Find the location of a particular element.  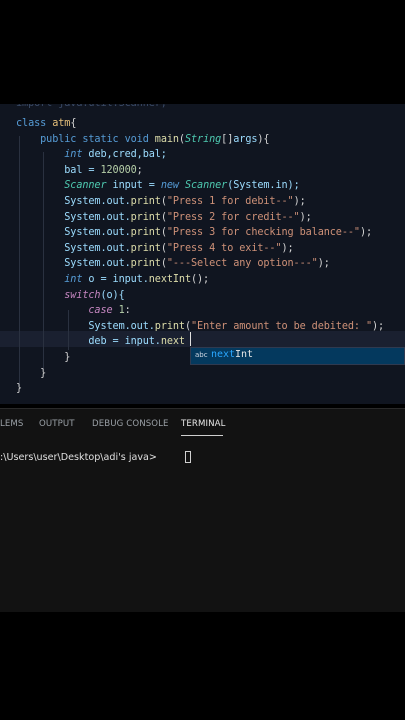

code-token: next is located at coordinates (172, 342).